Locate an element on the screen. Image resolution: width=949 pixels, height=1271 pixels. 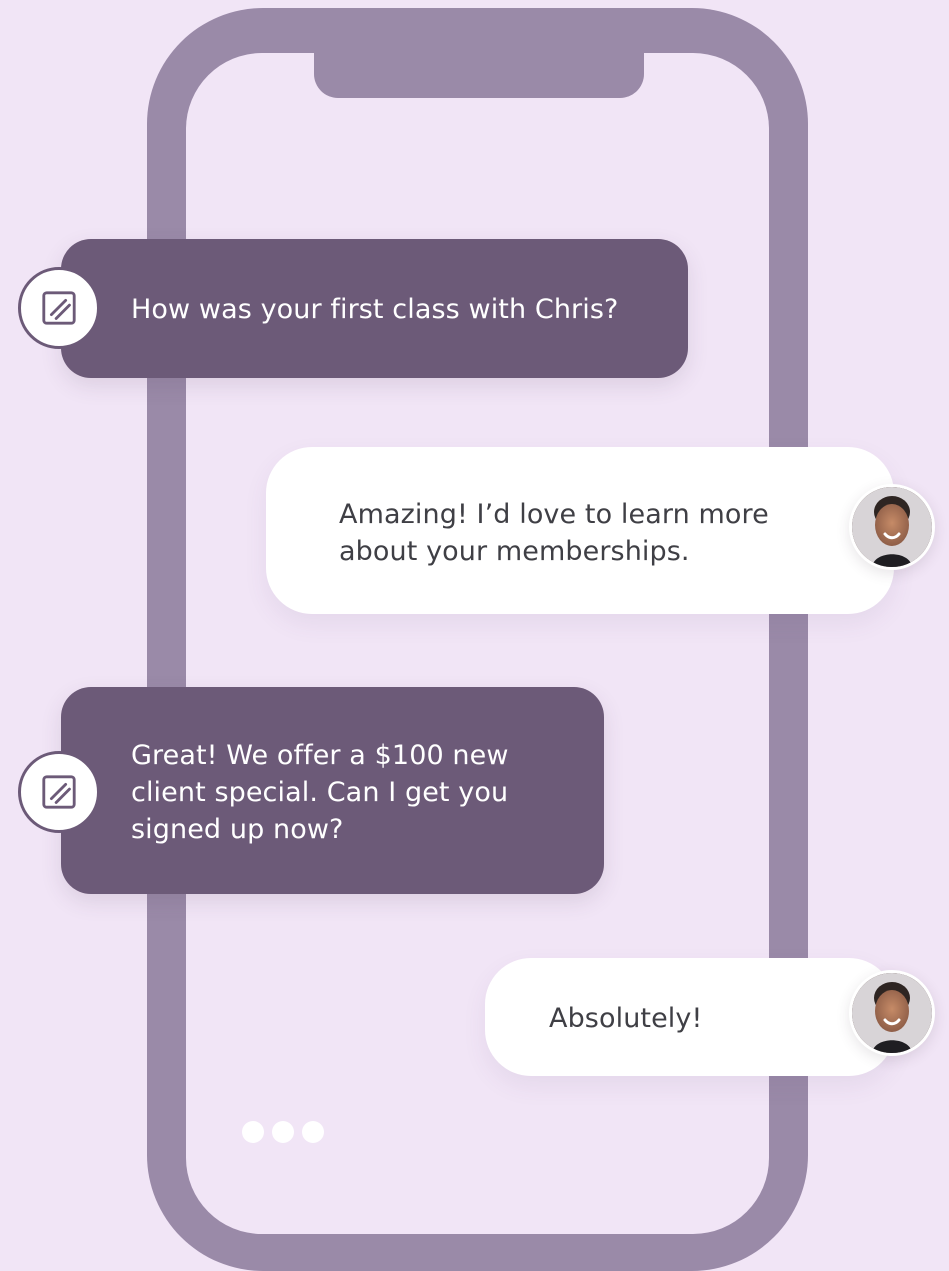
message-text: How was your first class with Chris? is located at coordinates (375, 309).